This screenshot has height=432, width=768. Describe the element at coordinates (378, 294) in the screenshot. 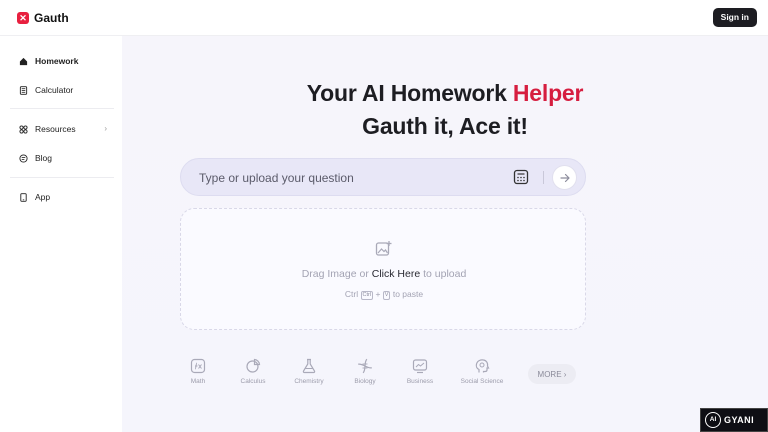

I see `plus-sign: +` at that location.